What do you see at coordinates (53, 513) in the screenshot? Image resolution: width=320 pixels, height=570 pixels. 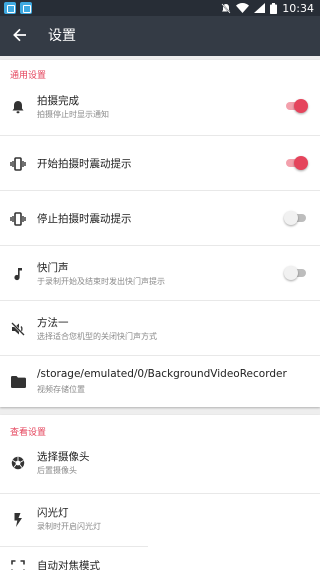 I see `setting-title: 闪光灯` at bounding box center [53, 513].